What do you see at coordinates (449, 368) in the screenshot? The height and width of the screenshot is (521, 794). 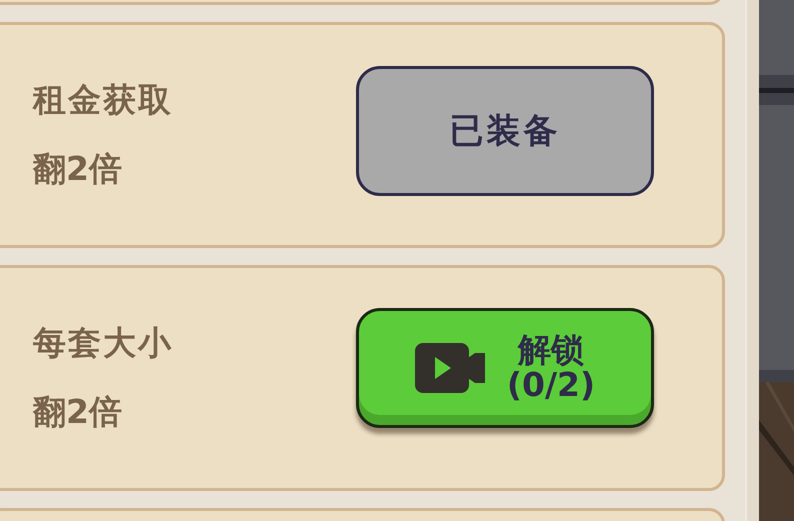 I see `video-camera-icon` at bounding box center [449, 368].